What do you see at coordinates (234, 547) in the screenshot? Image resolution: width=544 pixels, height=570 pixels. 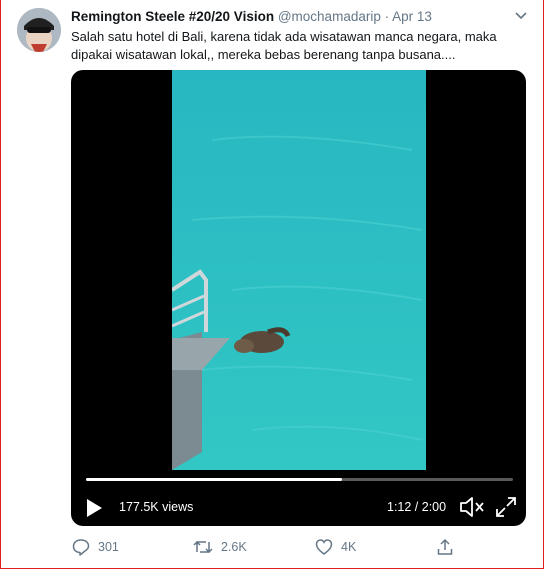 I see `retweet-count: 2.6K` at bounding box center [234, 547].